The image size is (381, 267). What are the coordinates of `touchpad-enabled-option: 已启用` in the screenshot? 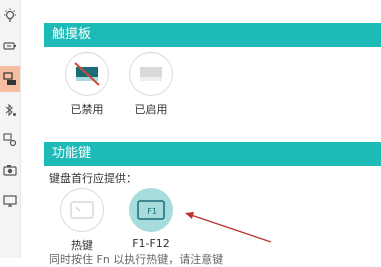 It's located at (151, 84).